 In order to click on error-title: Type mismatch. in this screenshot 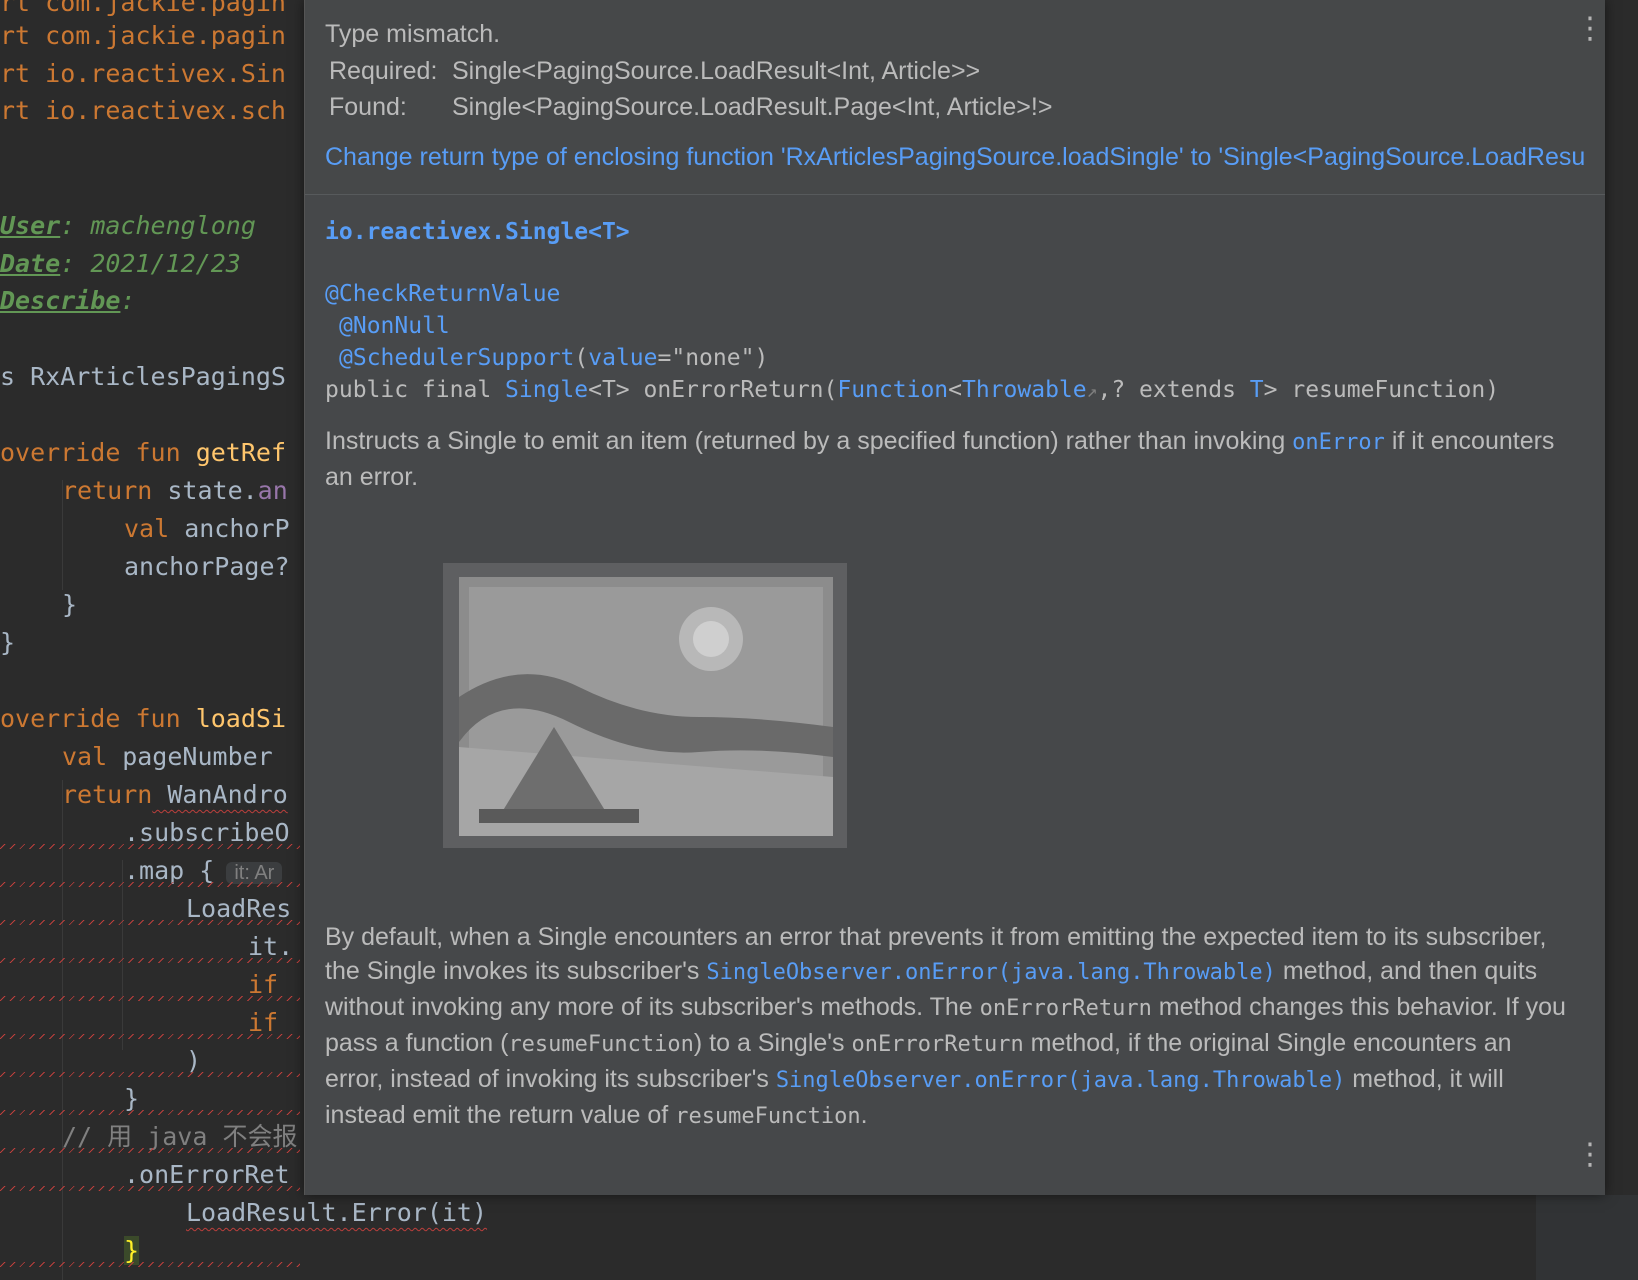, I will do `click(413, 34)`.